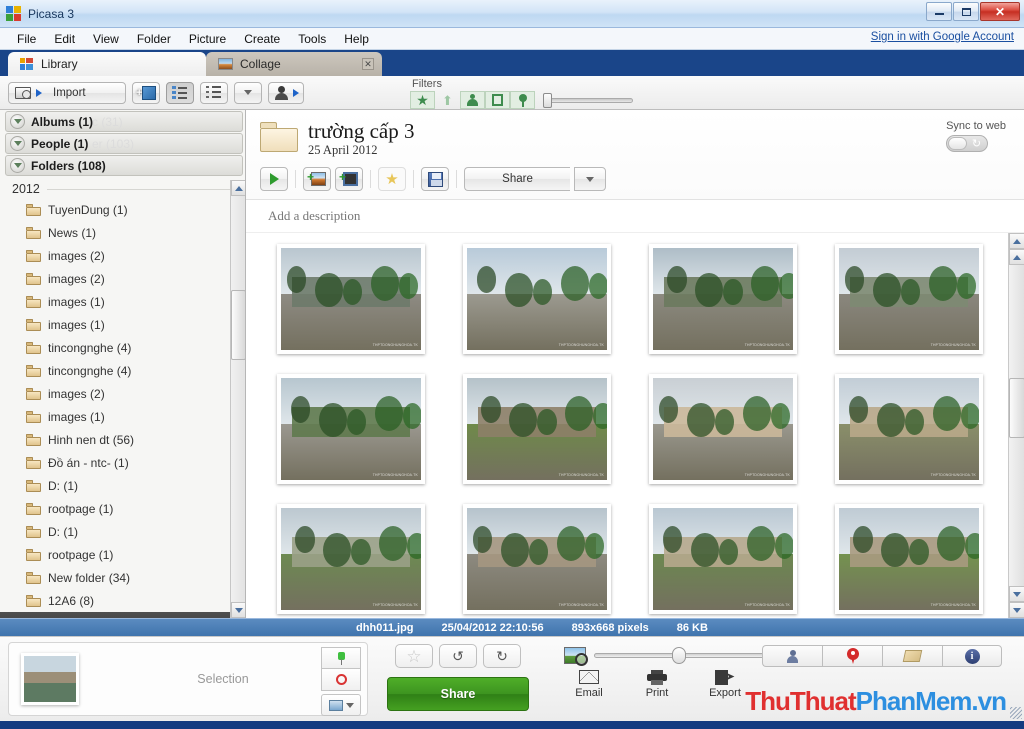  What do you see at coordinates (349, 179) in the screenshot?
I see `add-movie-button: +` at bounding box center [349, 179].